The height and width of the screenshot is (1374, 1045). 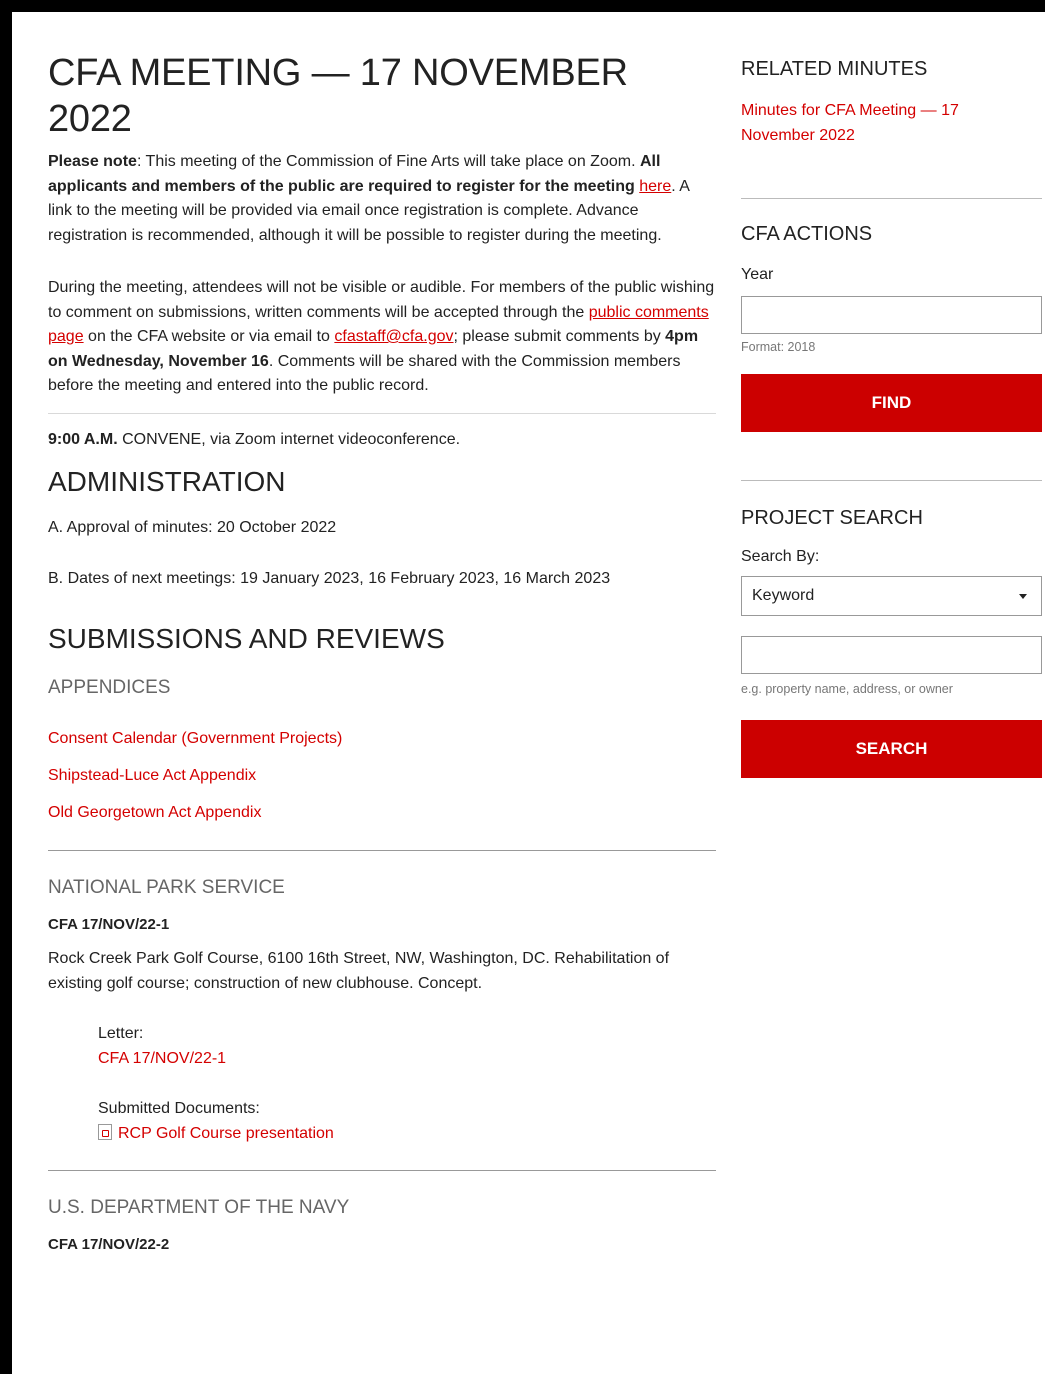 I want to click on nps-case-number: CFA 17/NOV/22-1, so click(x=109, y=924).